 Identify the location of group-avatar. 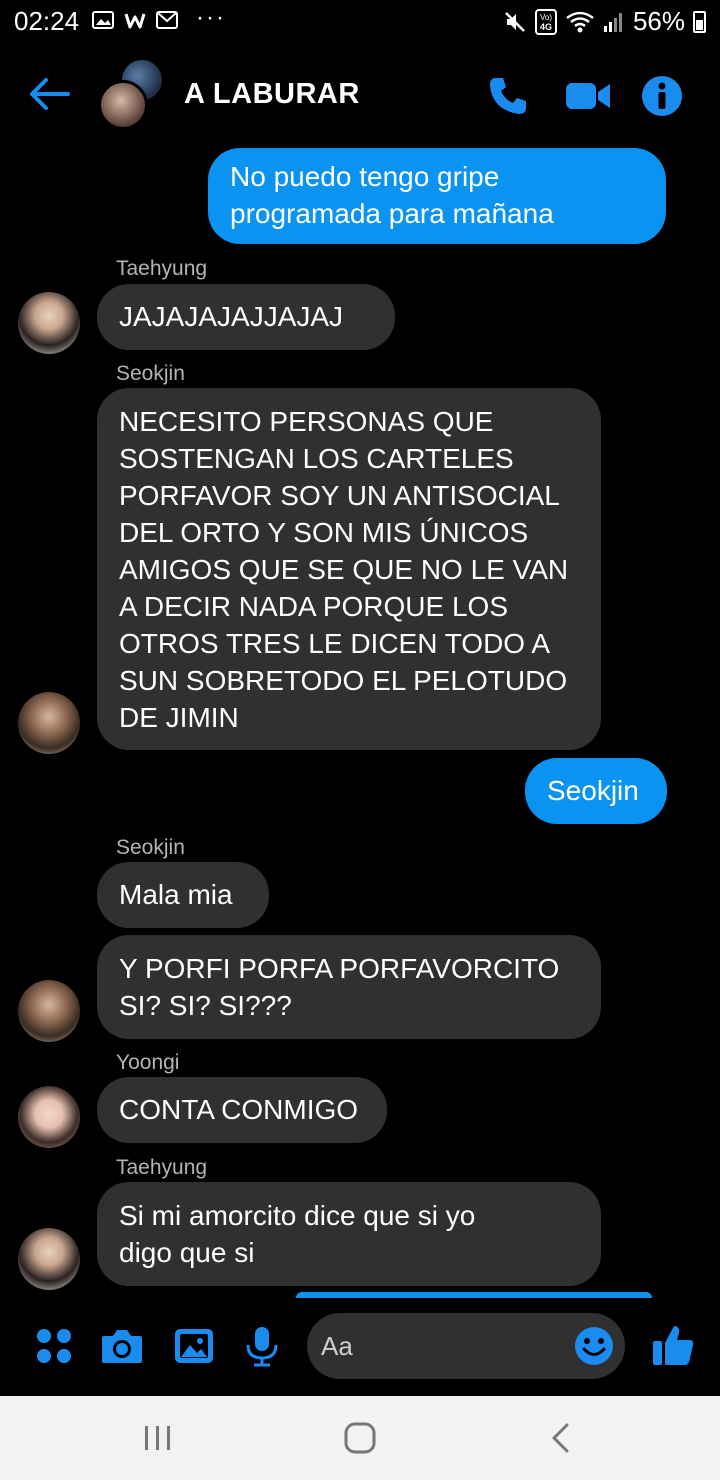
(134, 94).